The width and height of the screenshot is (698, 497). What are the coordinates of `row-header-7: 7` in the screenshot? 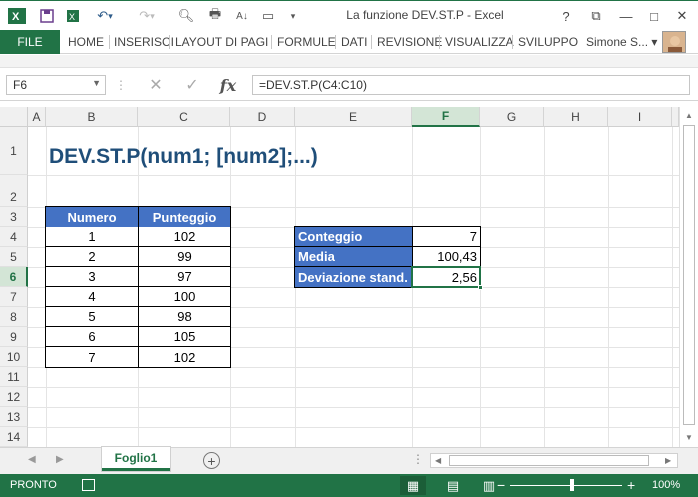 It's located at (14, 297).